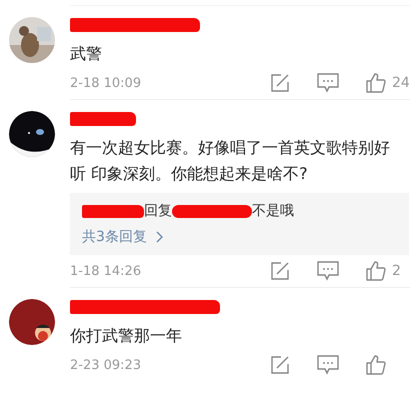 This screenshot has width=419, height=406. Describe the element at coordinates (122, 237) in the screenshot. I see `view-replies-link: 共3条回复` at that location.